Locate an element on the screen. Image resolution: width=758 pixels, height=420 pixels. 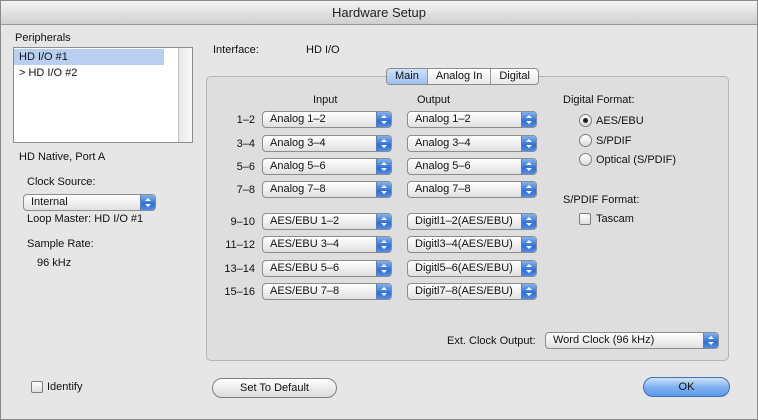
output-select: Analog 7–8 is located at coordinates (472, 189).